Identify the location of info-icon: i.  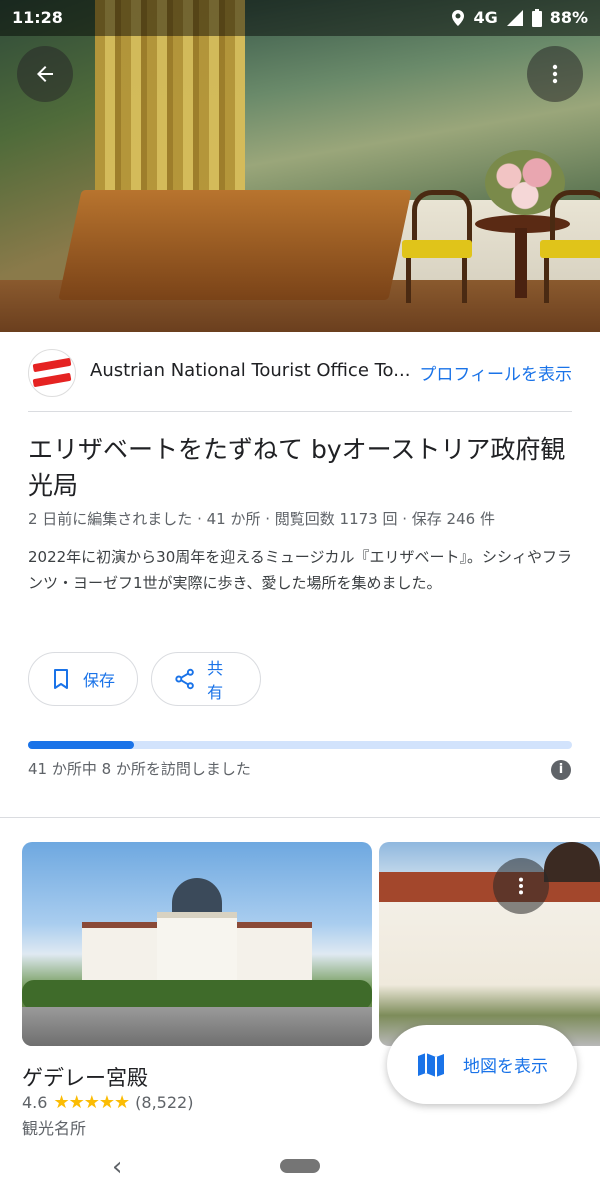
(561, 770).